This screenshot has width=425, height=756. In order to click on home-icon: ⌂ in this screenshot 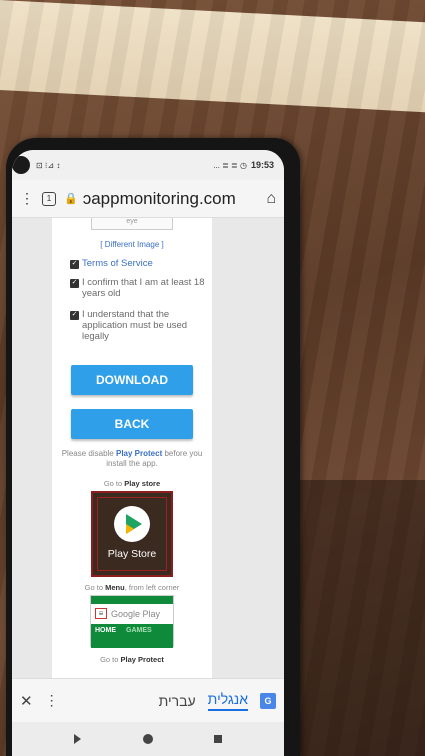, I will do `click(271, 199)`.